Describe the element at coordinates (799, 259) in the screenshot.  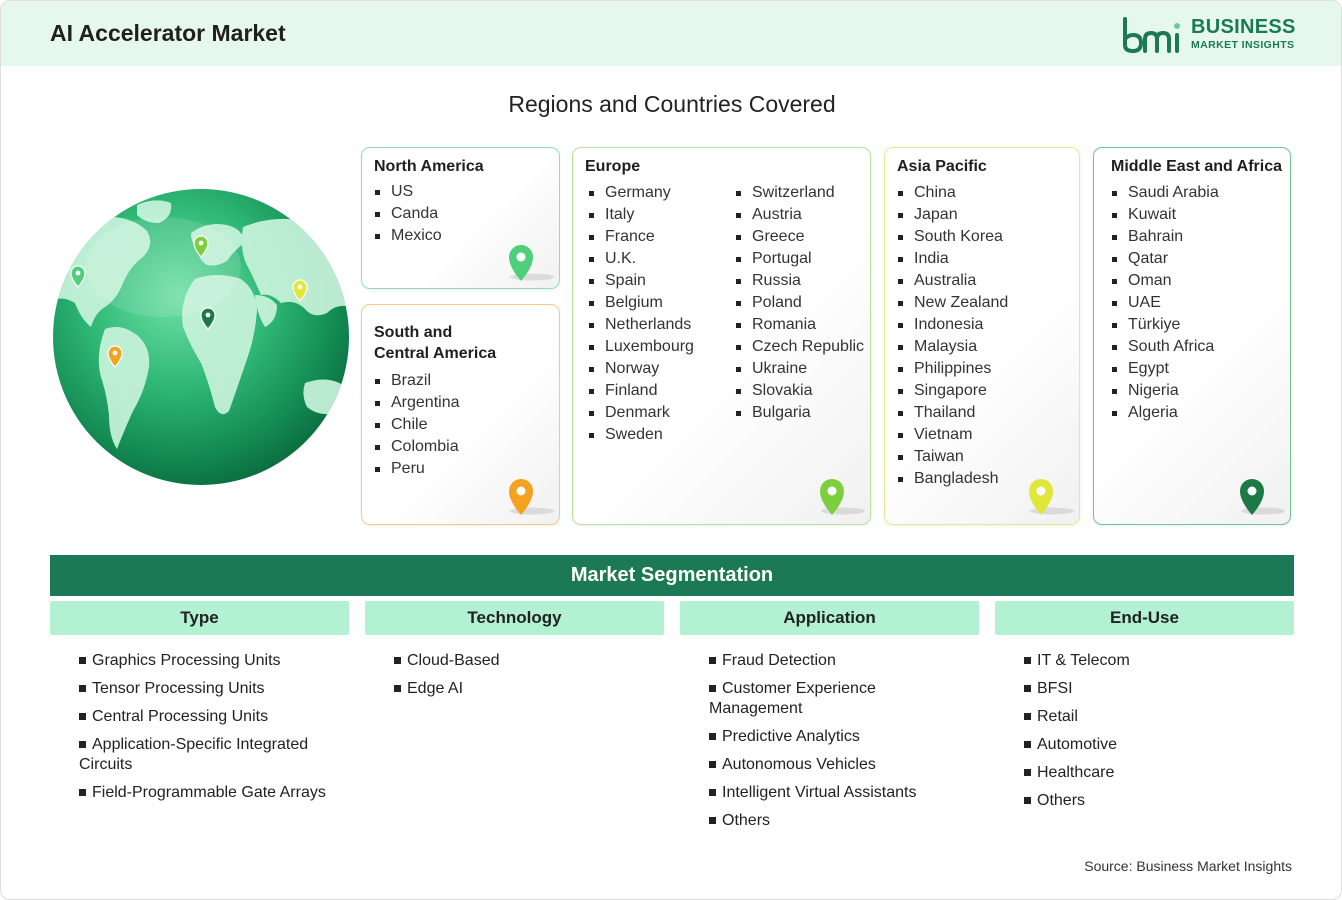
I see `list-item: Portugal` at that location.